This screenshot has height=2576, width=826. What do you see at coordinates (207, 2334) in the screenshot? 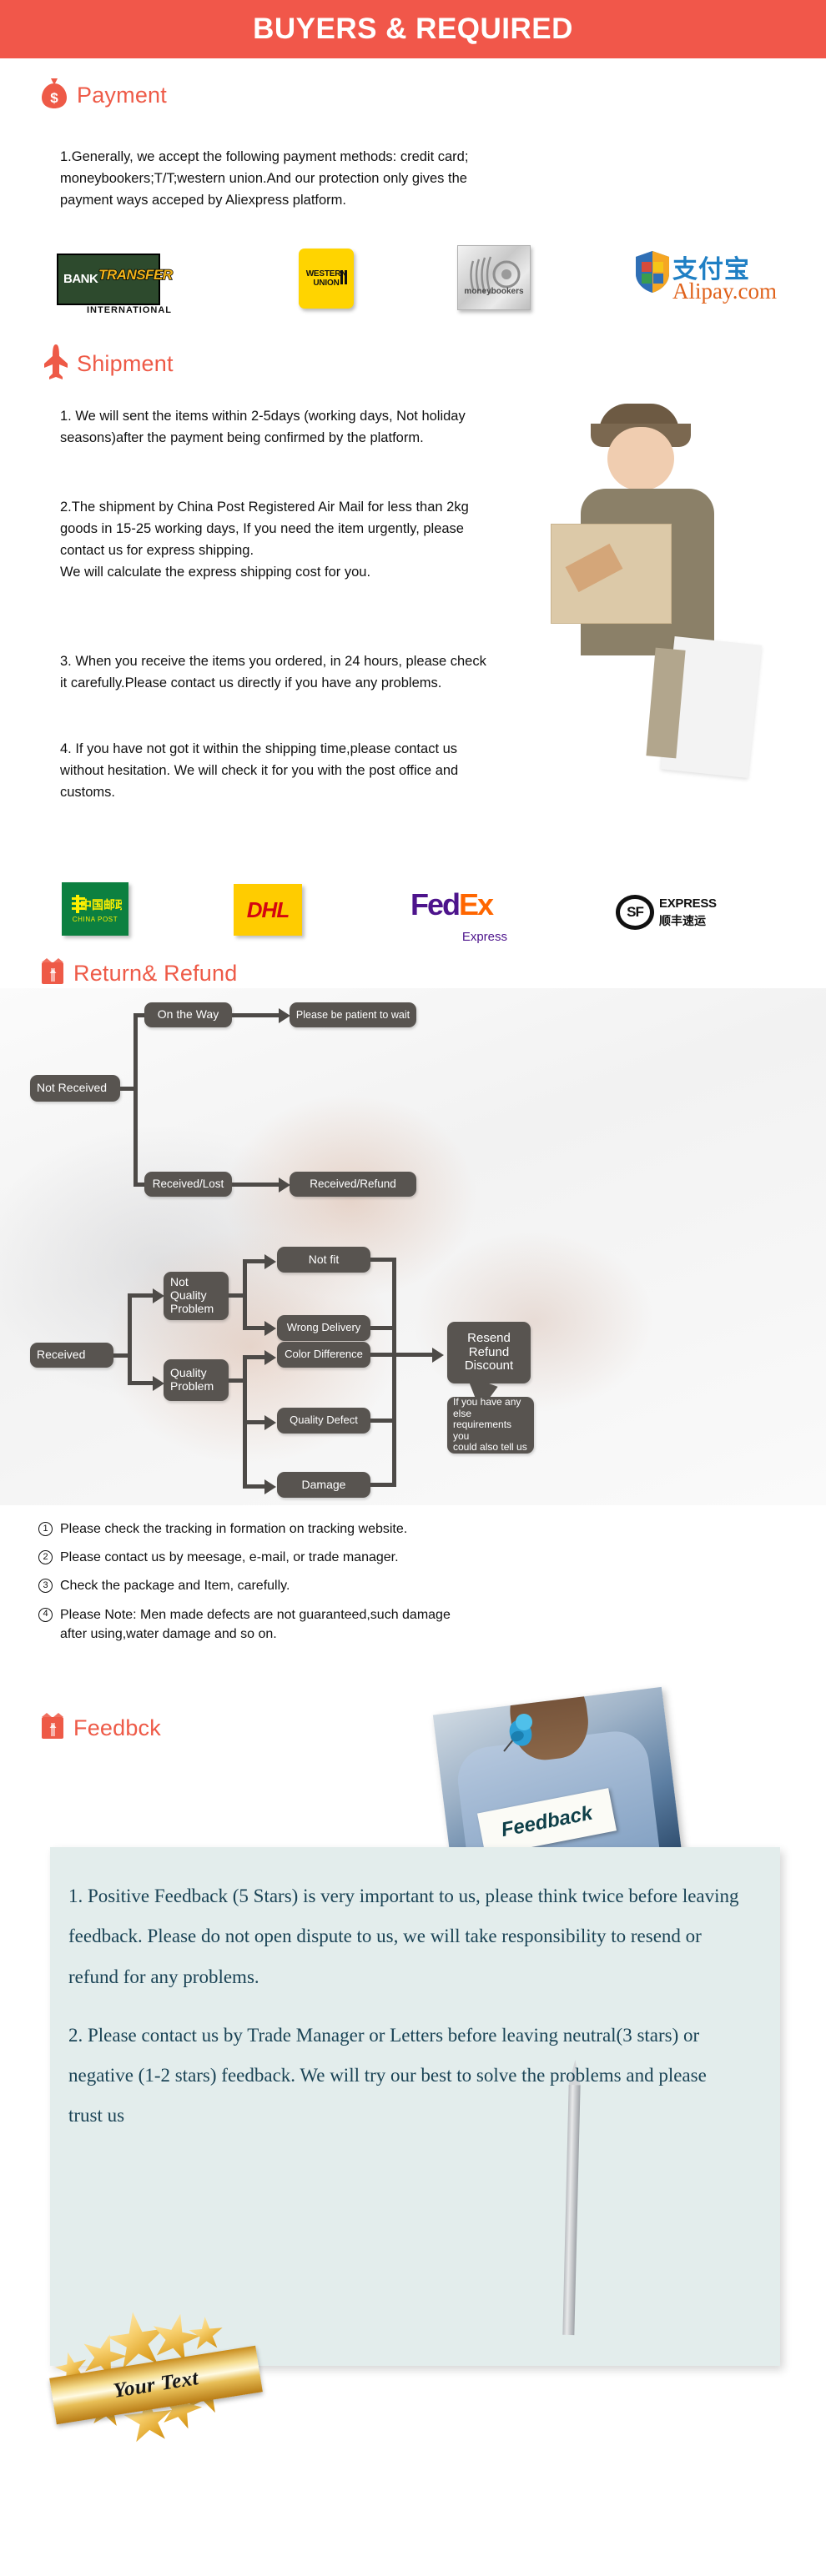
I see `star-icon` at bounding box center [207, 2334].